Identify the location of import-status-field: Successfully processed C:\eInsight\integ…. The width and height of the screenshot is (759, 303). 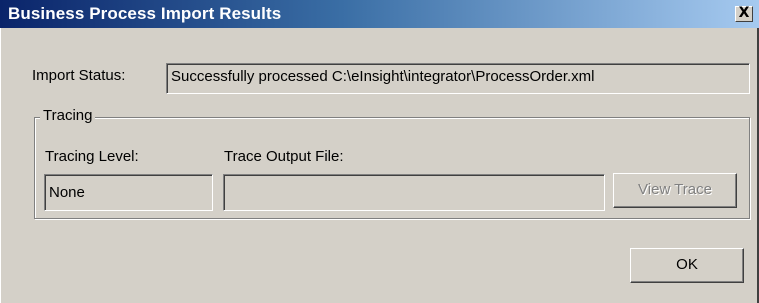
(458, 78).